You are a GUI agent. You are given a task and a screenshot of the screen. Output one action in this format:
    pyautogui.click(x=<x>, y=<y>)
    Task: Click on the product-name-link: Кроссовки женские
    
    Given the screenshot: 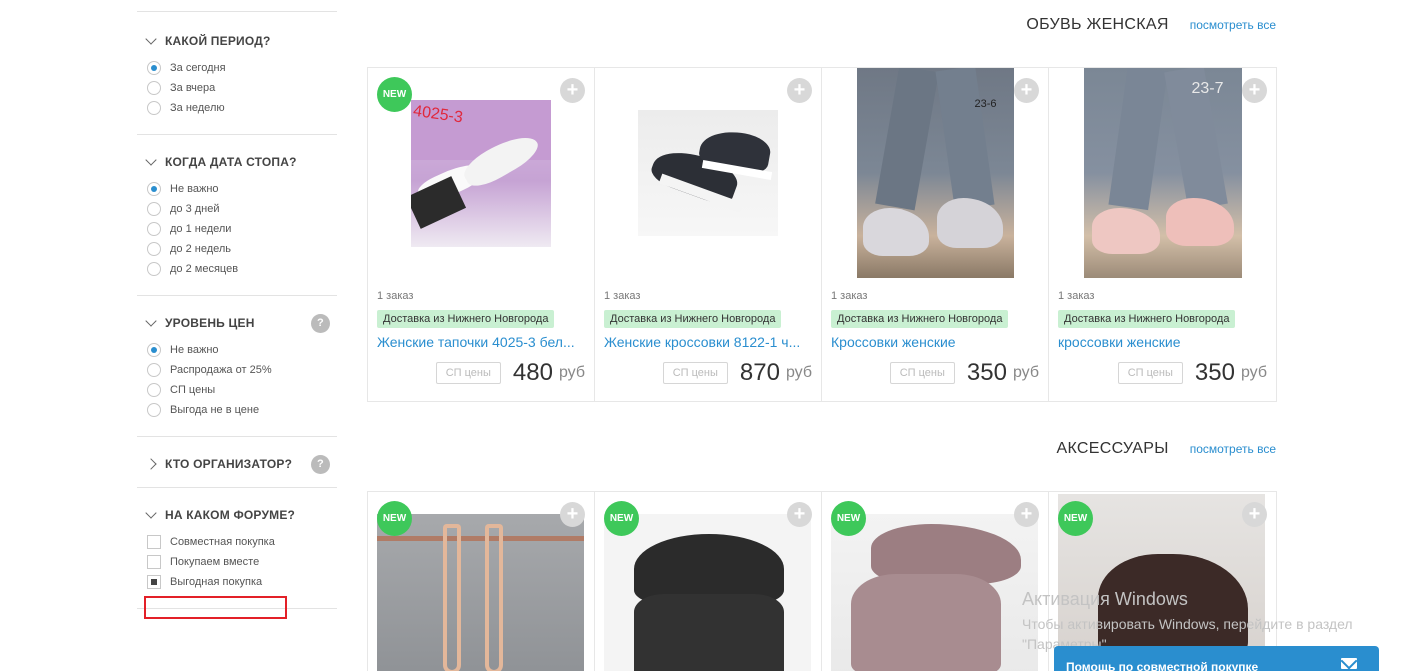 What is the action you would take?
    pyautogui.click(x=935, y=342)
    